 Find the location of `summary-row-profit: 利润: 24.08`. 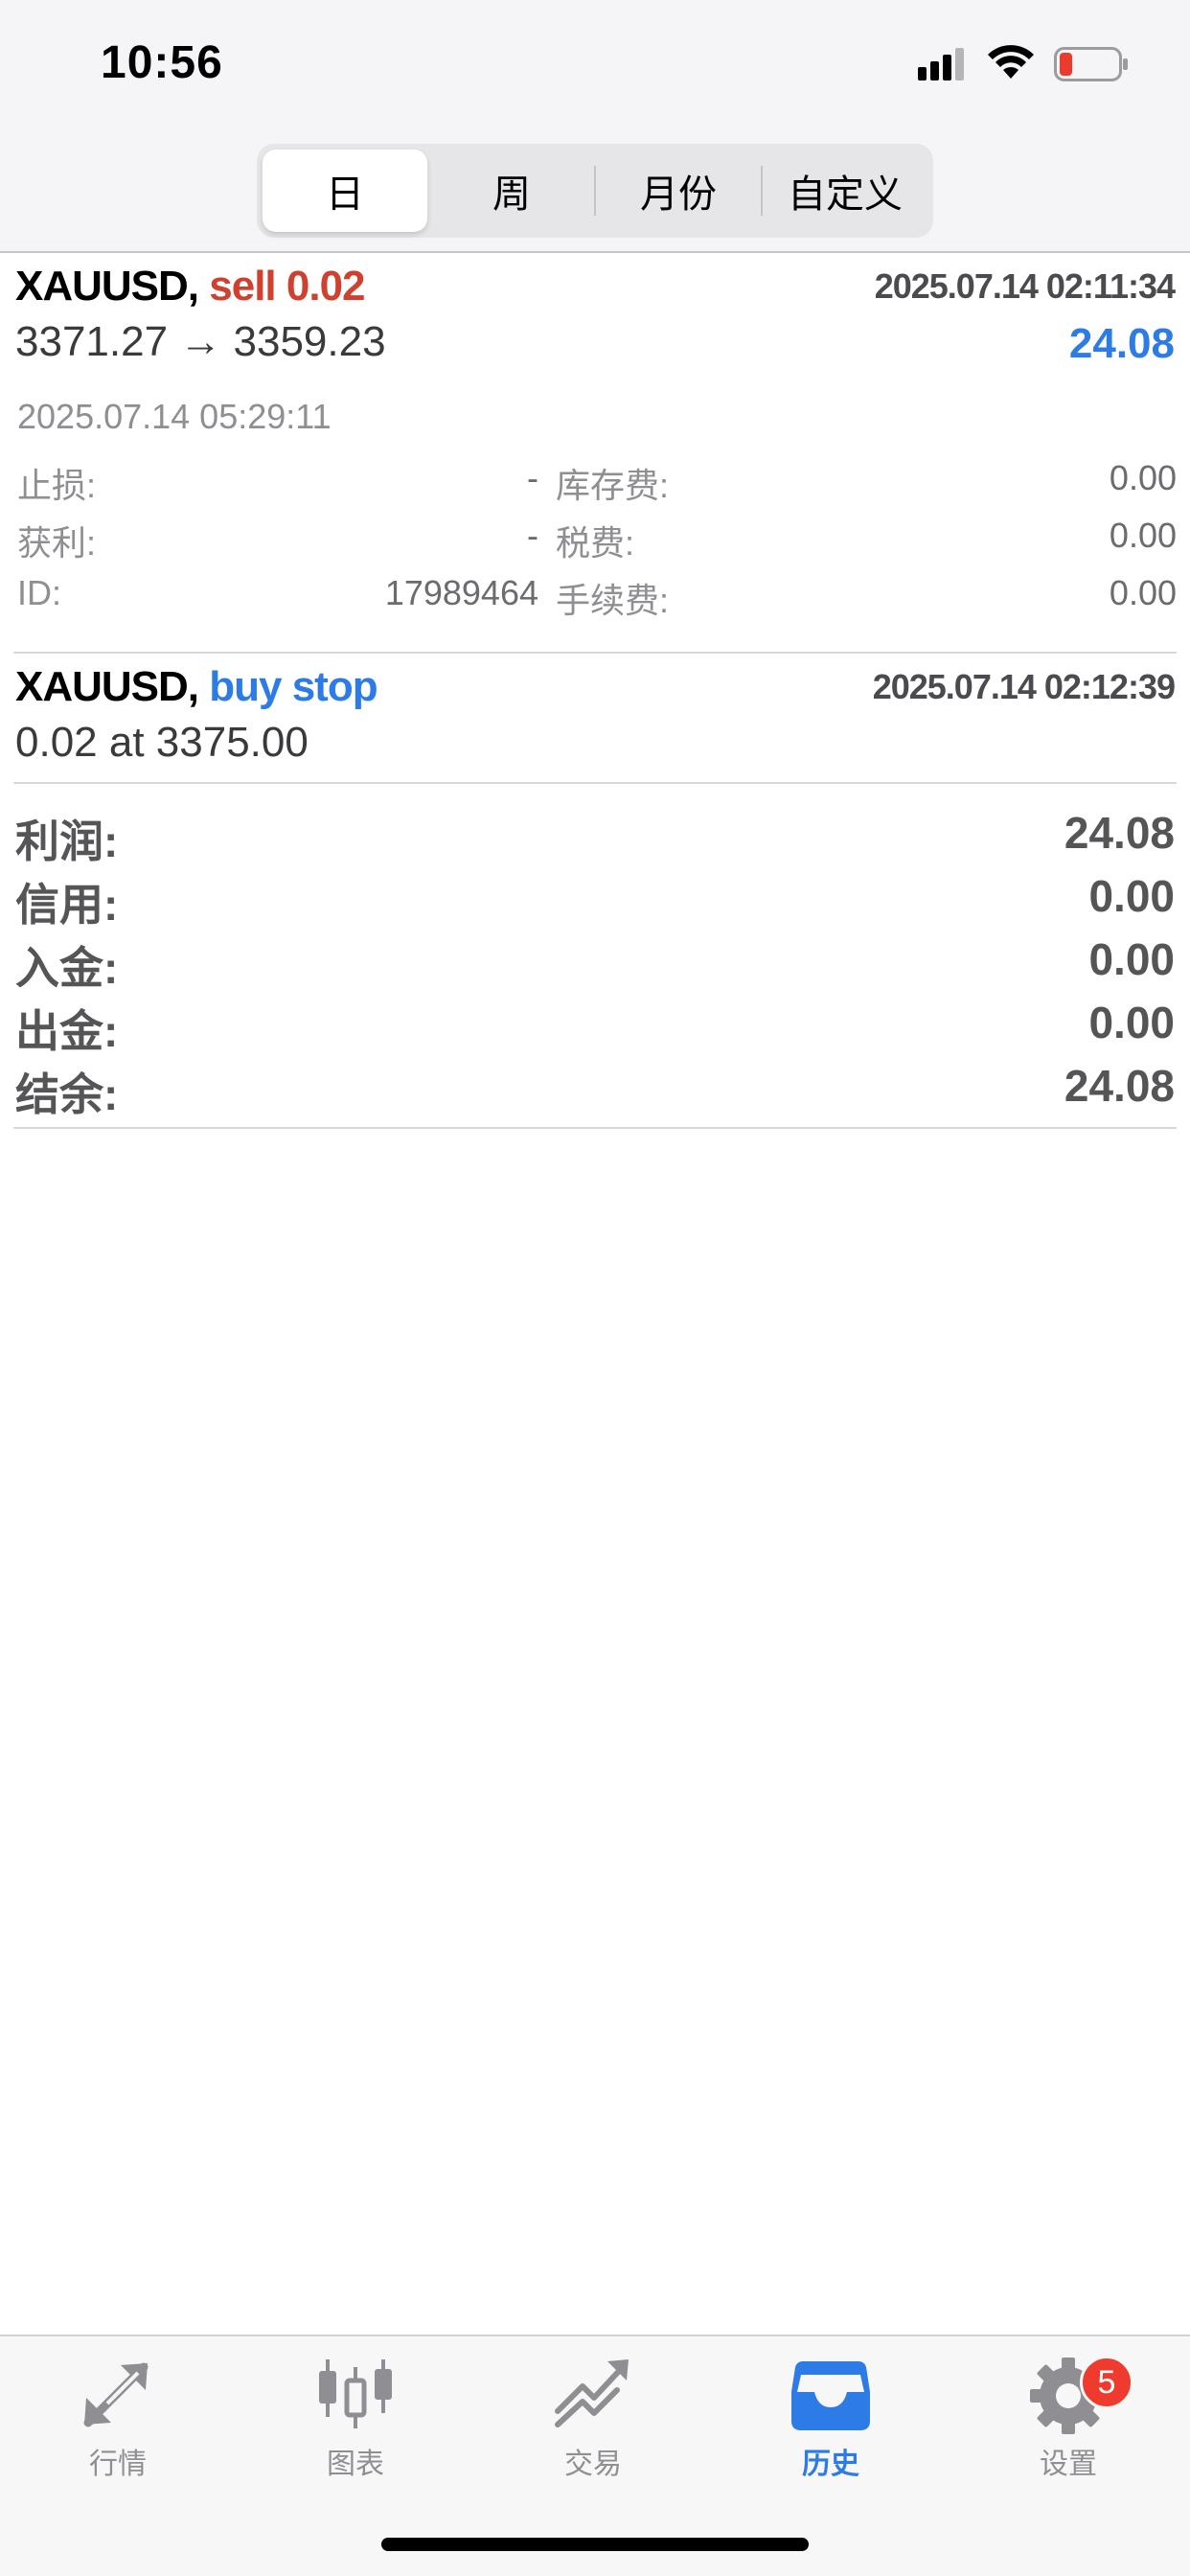

summary-row-profit: 利润: 24.08 is located at coordinates (595, 833).